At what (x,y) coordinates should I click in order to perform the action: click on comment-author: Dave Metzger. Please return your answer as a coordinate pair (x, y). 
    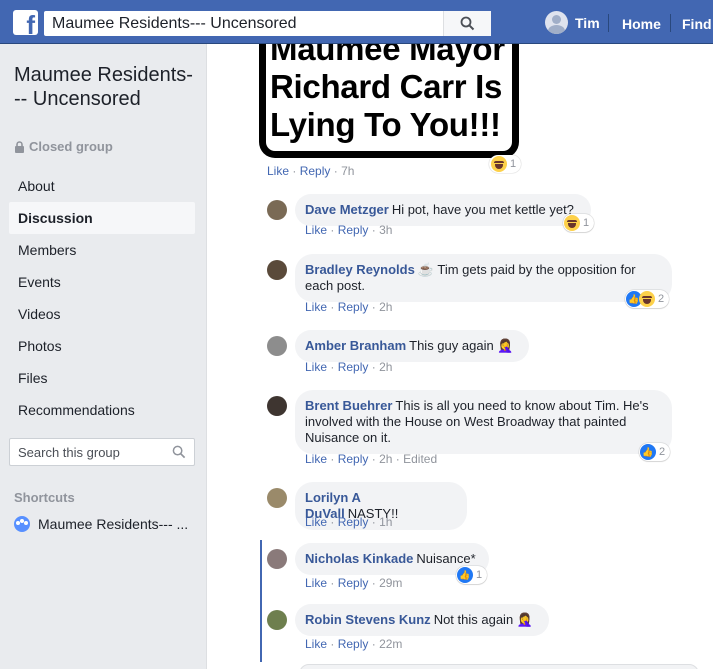
    Looking at the image, I should click on (347, 209).